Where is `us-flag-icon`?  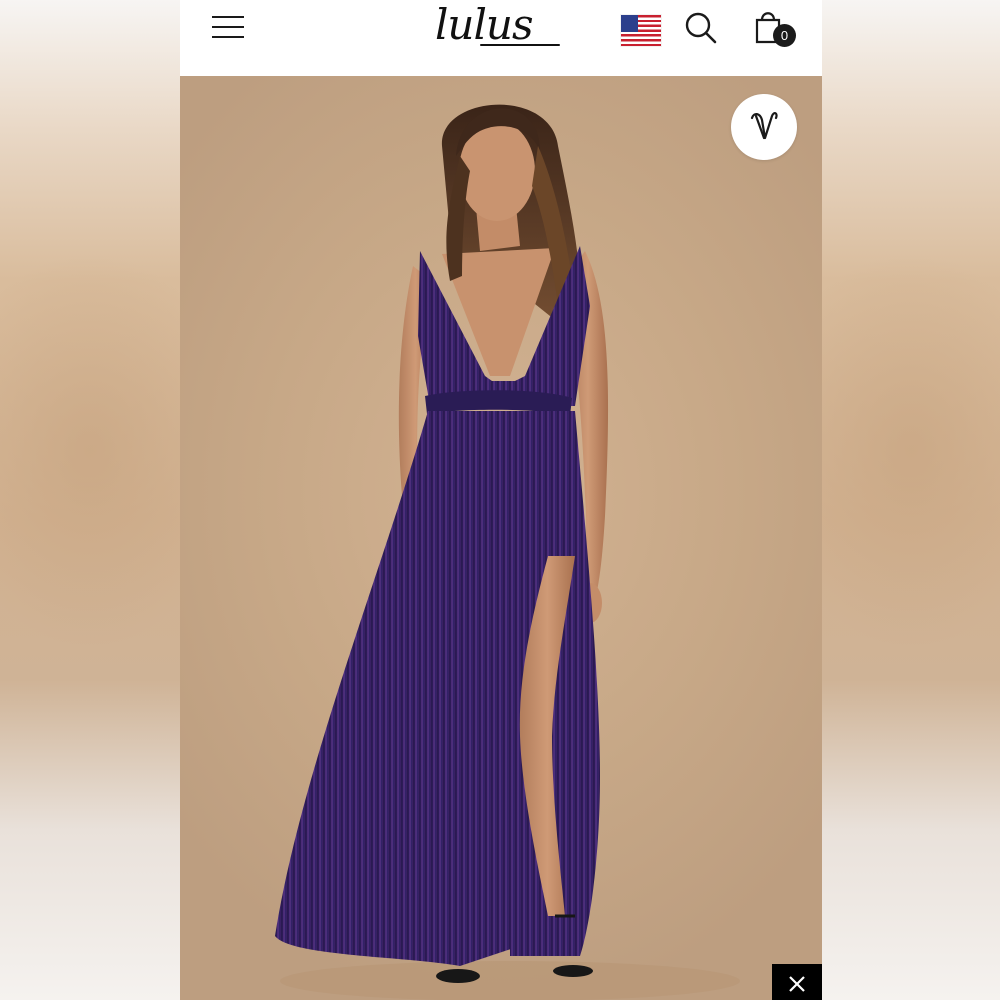 us-flag-icon is located at coordinates (641, 30).